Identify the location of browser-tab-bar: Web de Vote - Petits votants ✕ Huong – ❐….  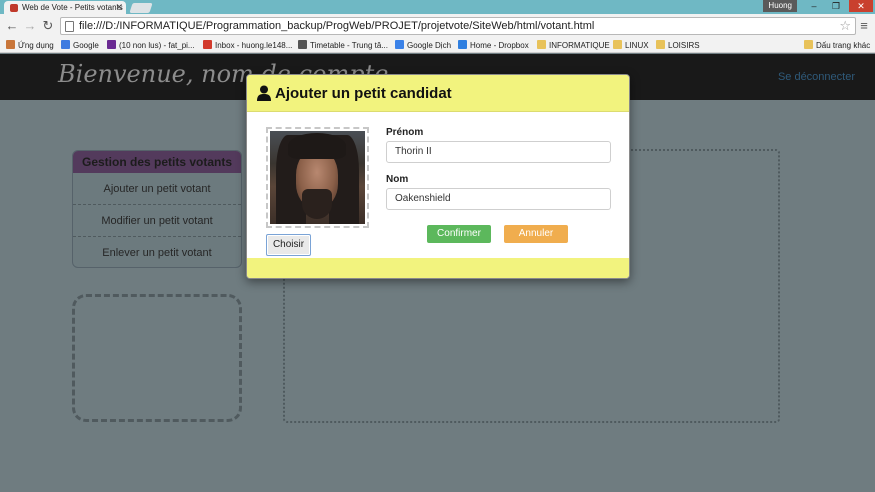
(437, 7).